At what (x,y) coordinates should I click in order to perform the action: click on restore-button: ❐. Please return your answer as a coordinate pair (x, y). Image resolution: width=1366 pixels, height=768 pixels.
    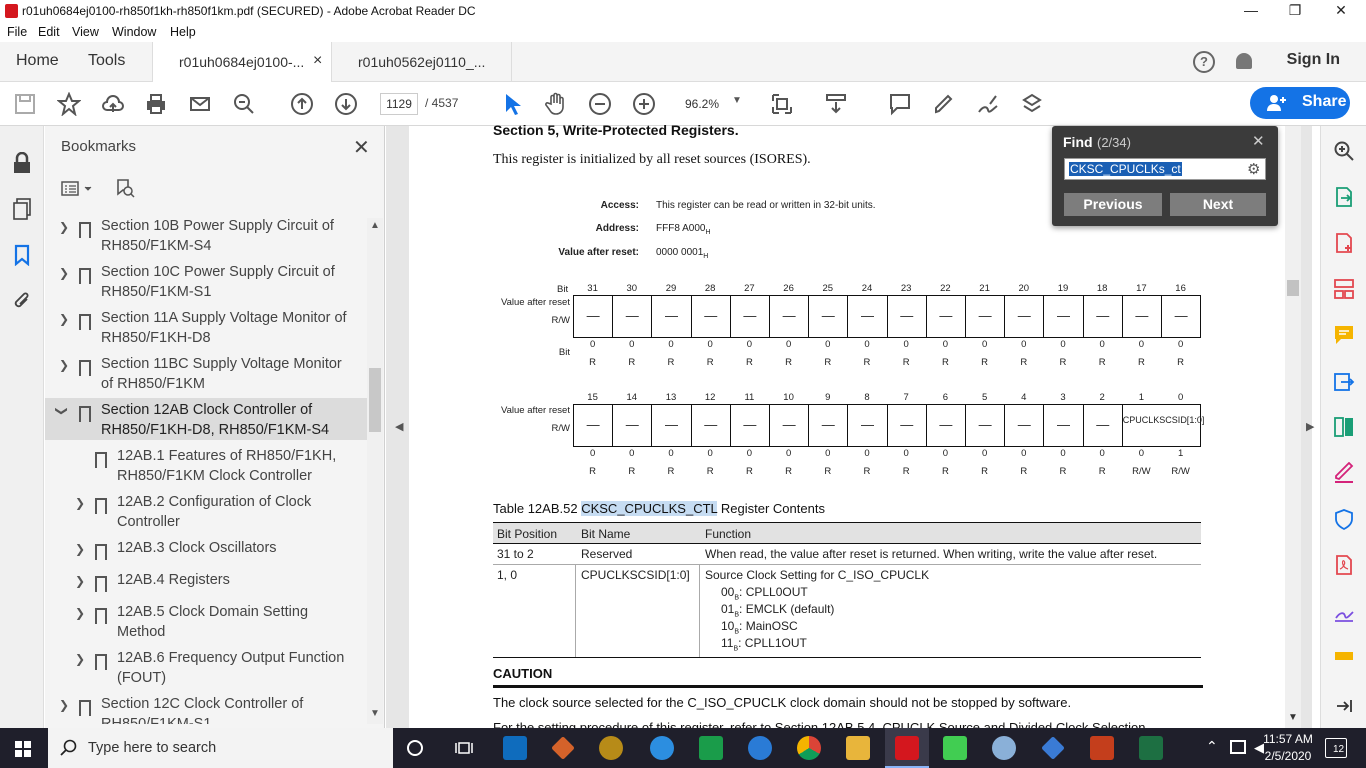
    Looking at the image, I should click on (1295, 10).